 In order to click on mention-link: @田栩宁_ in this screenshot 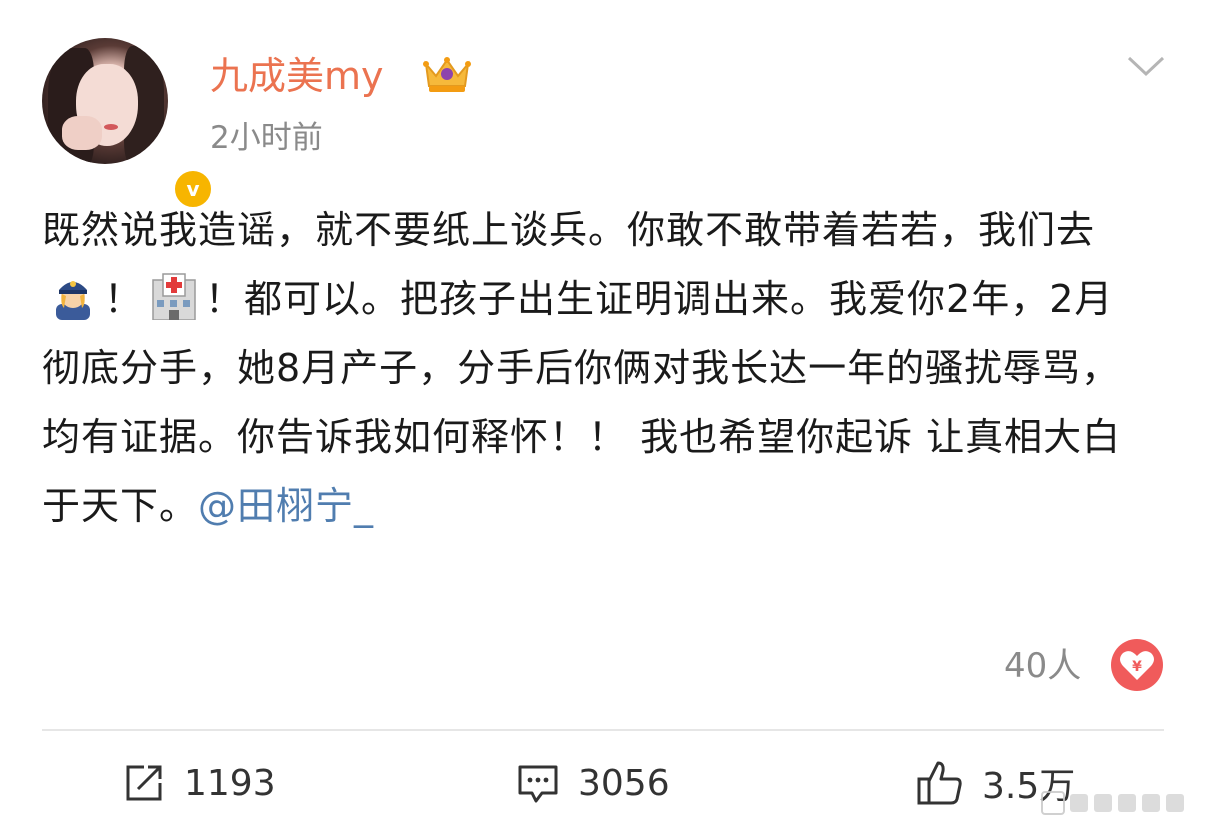, I will do `click(286, 506)`.